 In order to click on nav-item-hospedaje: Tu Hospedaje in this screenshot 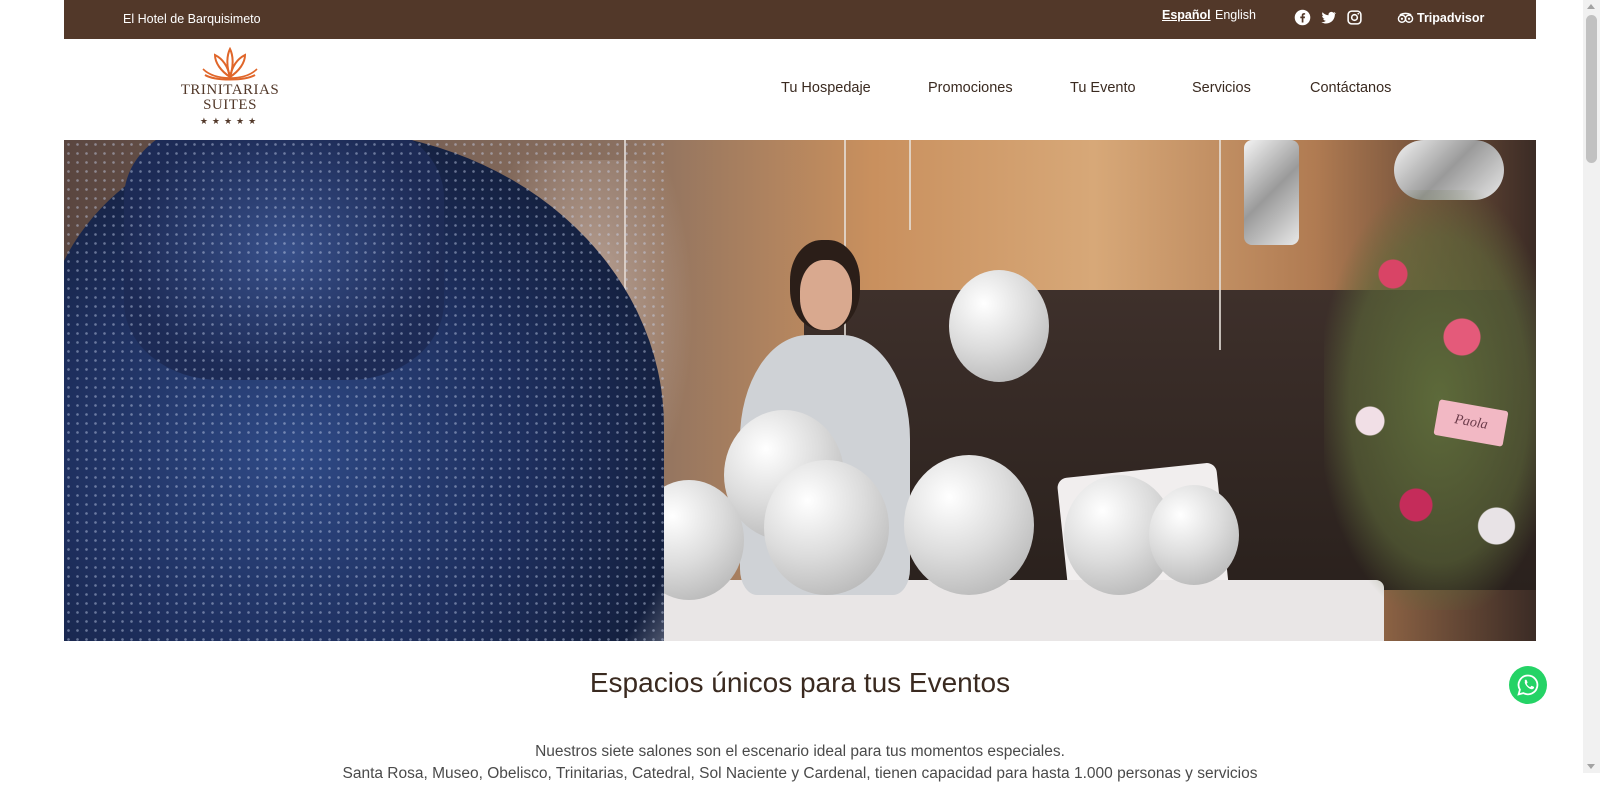, I will do `click(826, 88)`.